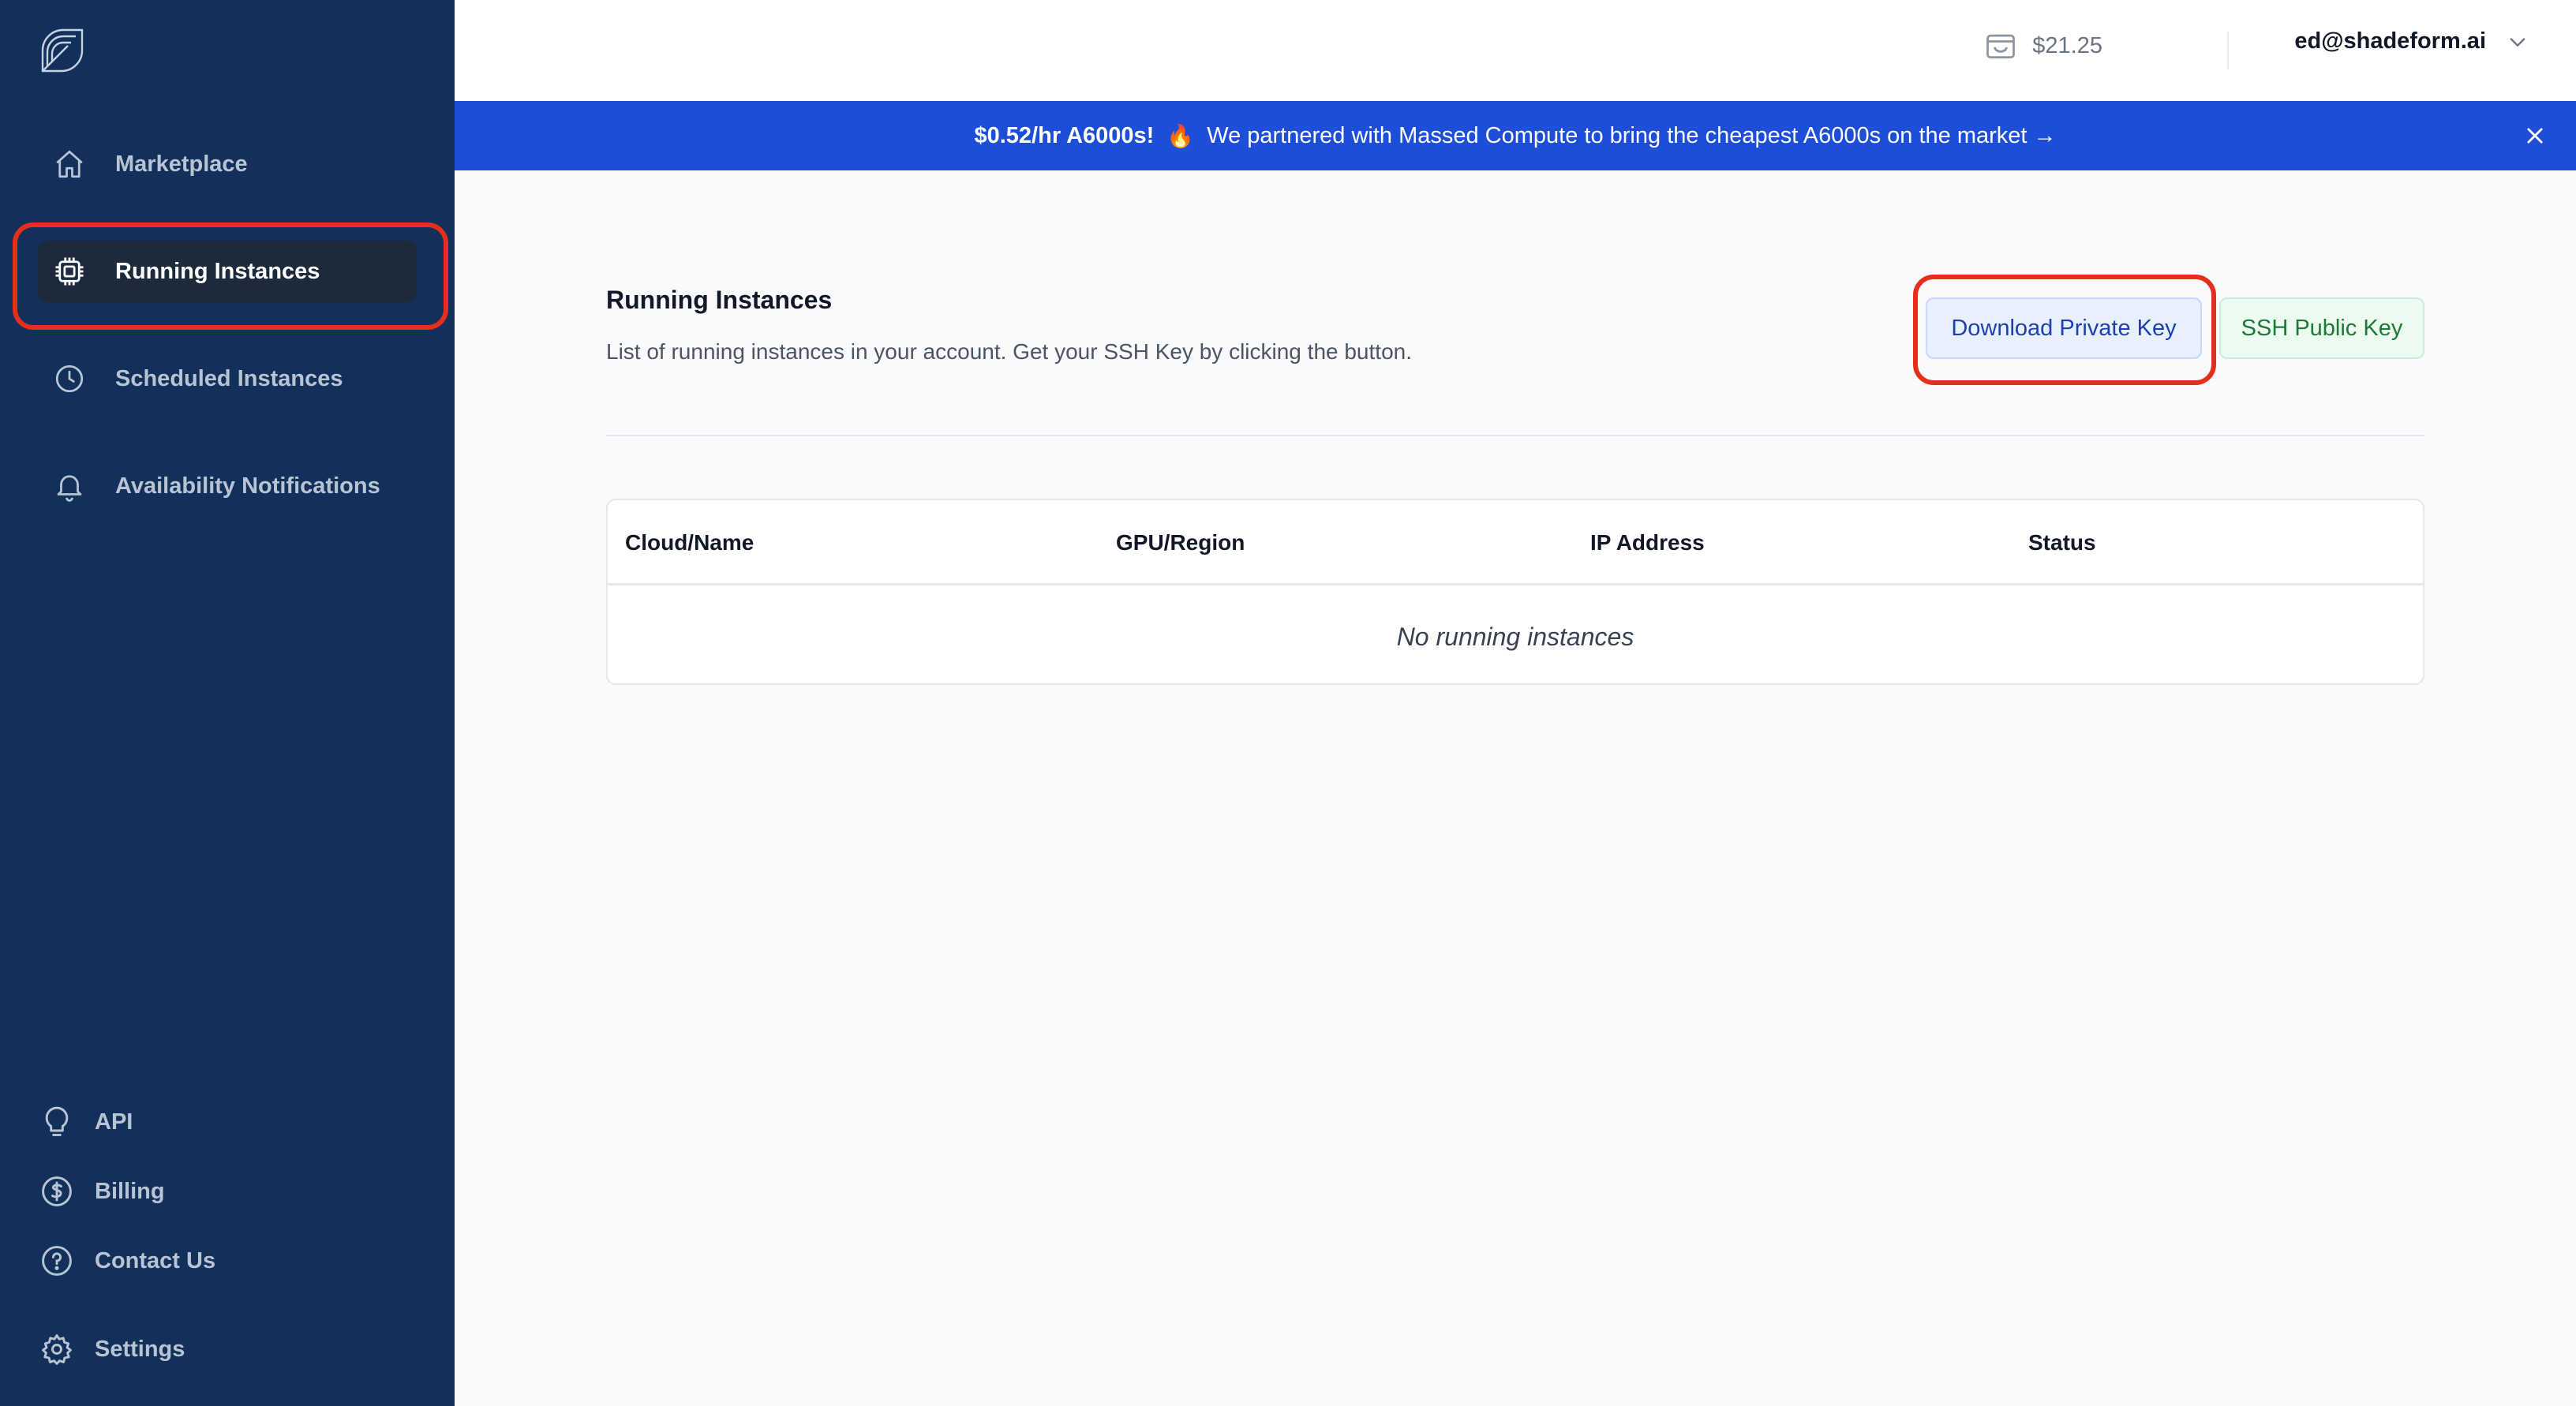 This screenshot has width=2576, height=1406. I want to click on sidebar-item-label: Running Instances, so click(217, 271).